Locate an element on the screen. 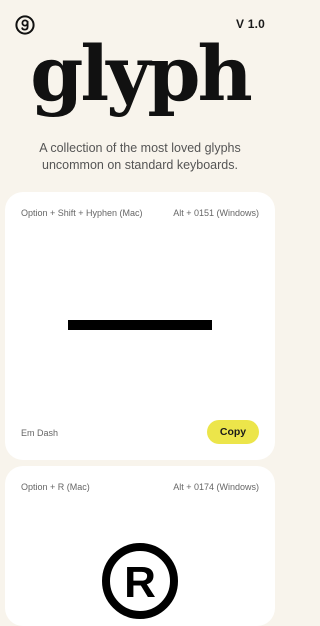 Image resolution: width=320 pixels, height=626 pixels. glyph-name: Em Dash is located at coordinates (40, 433).